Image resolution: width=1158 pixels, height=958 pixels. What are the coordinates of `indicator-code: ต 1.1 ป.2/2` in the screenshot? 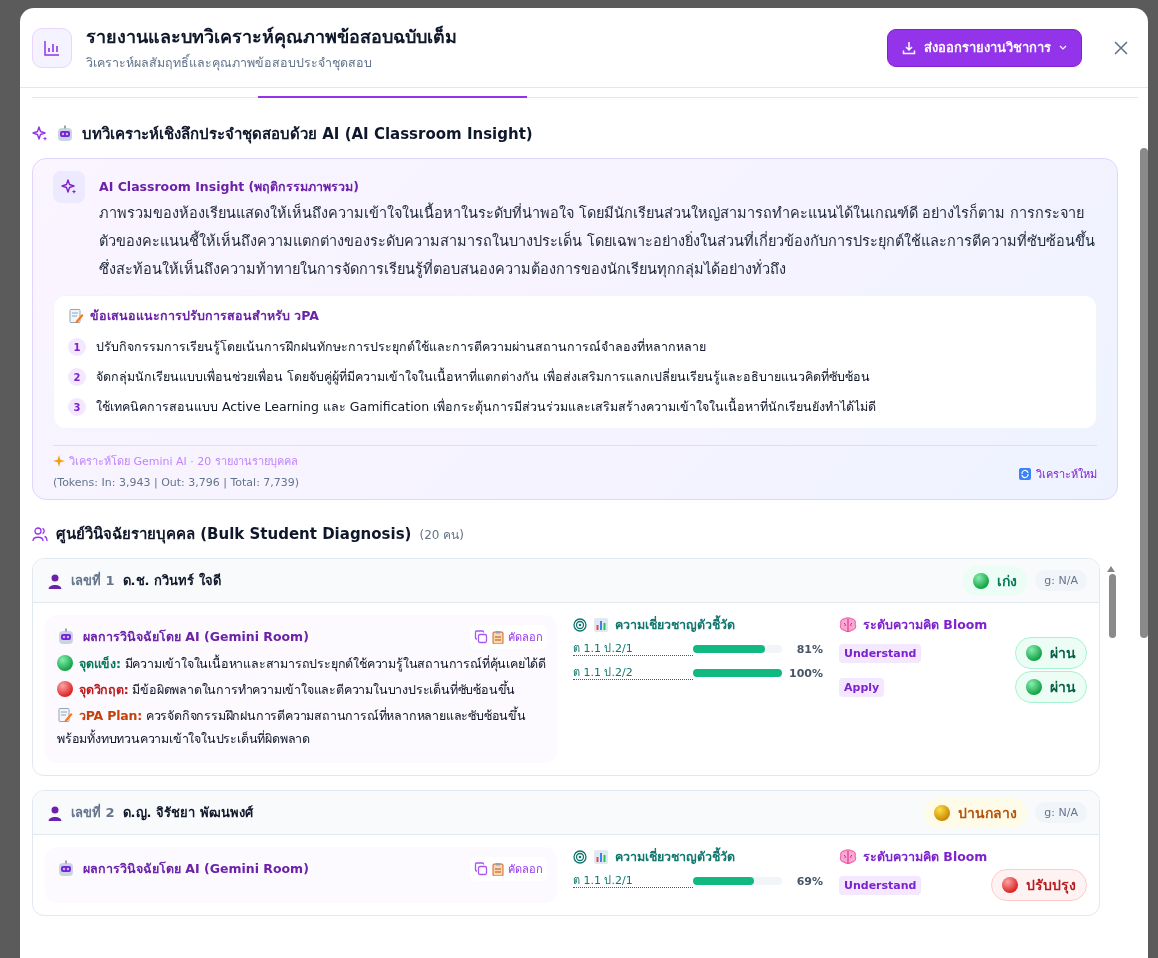 It's located at (633, 673).